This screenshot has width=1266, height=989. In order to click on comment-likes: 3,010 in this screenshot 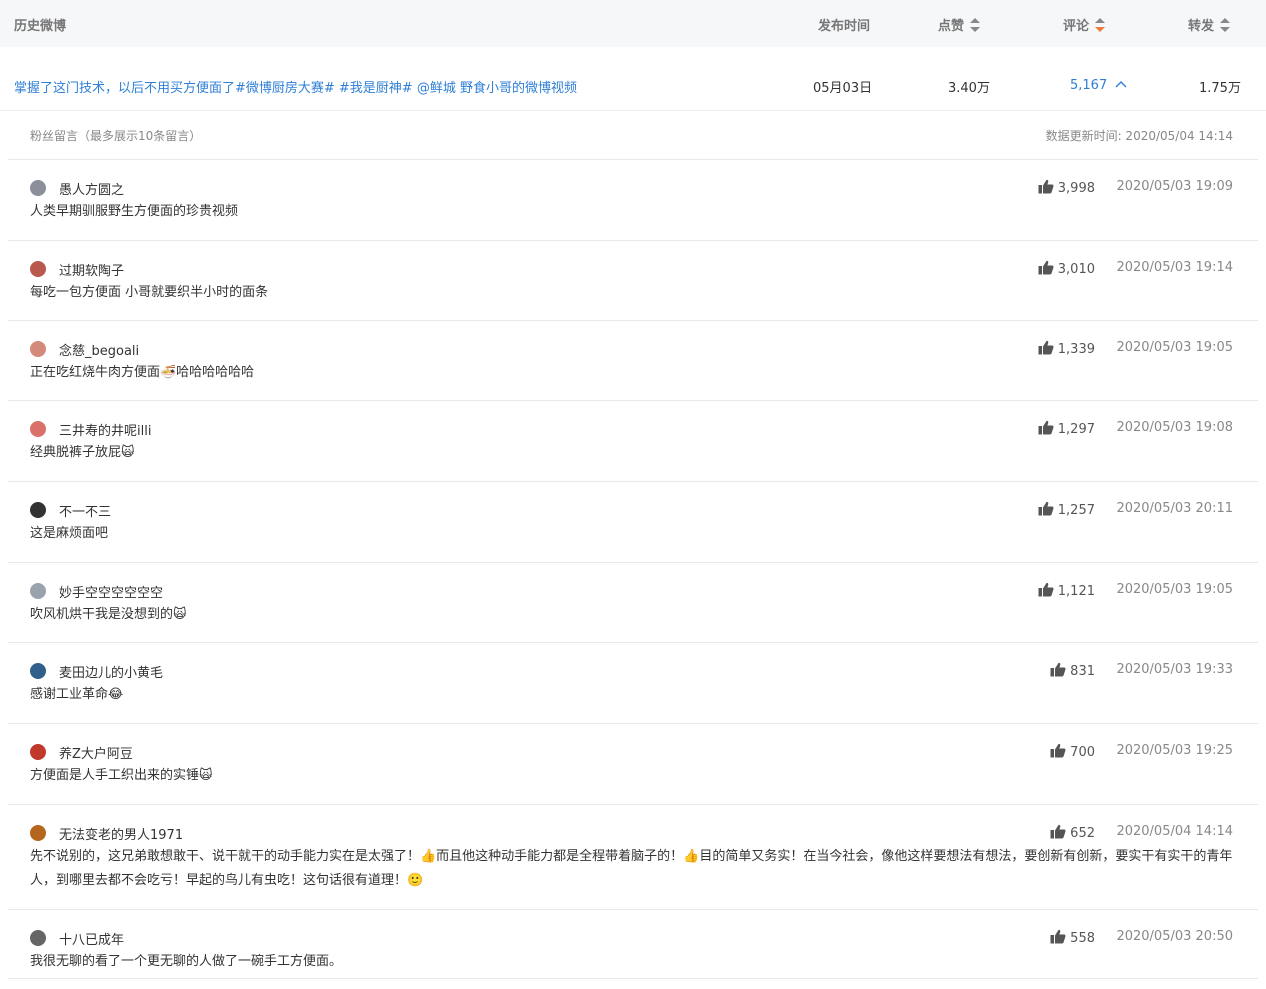, I will do `click(1066, 268)`.